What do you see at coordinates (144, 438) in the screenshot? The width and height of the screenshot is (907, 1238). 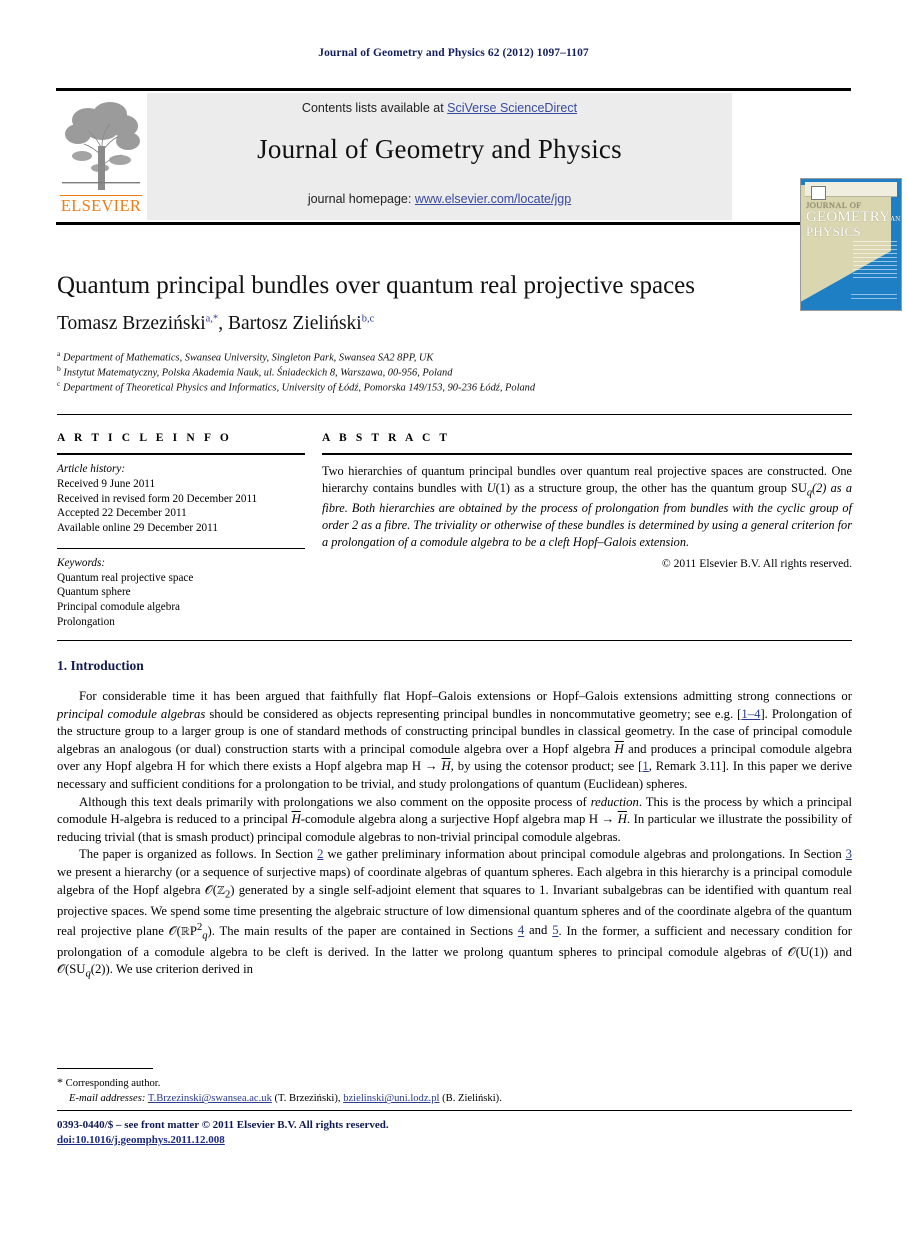 I see `article-info-heading: A R T I C L E I N F O` at bounding box center [144, 438].